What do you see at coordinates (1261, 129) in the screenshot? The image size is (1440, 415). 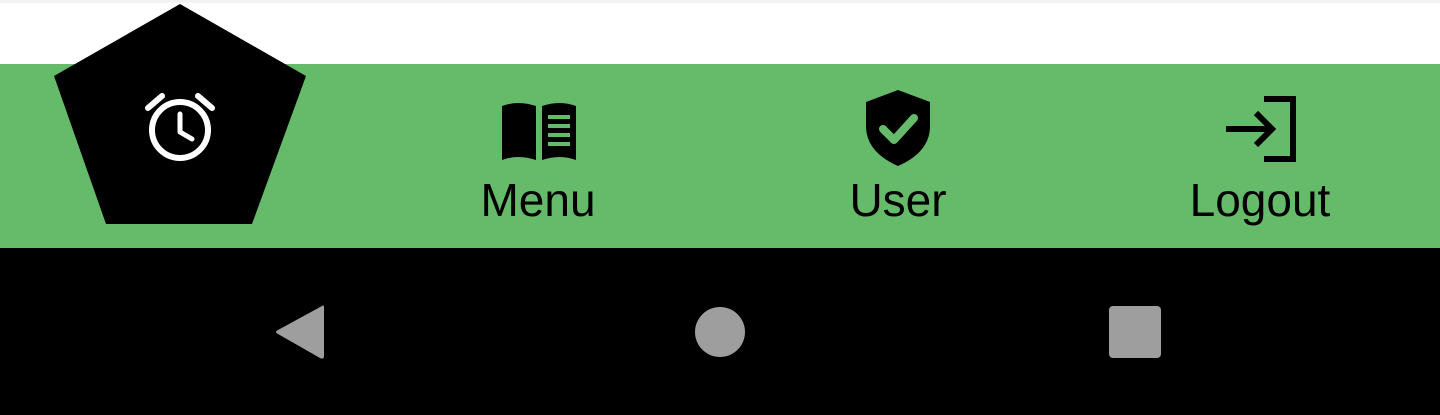 I see `login-arrow-icon` at bounding box center [1261, 129].